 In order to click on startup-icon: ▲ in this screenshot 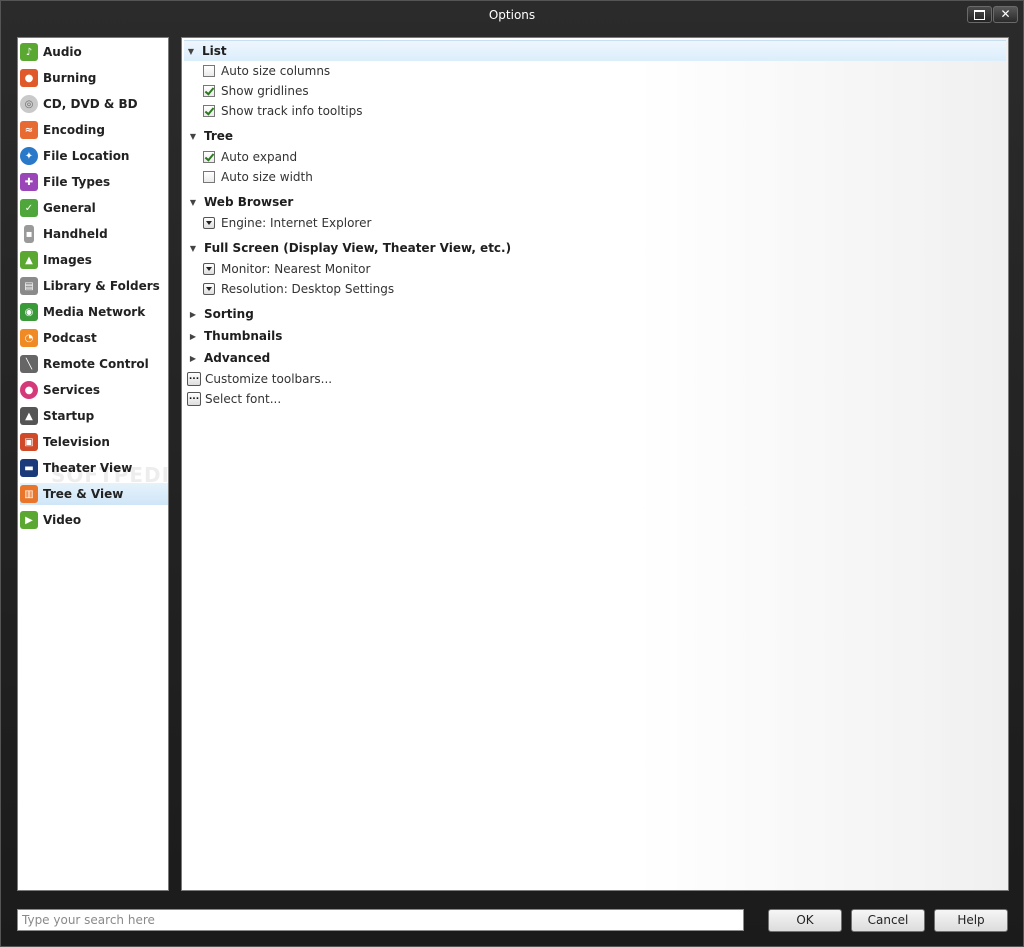, I will do `click(29, 416)`.